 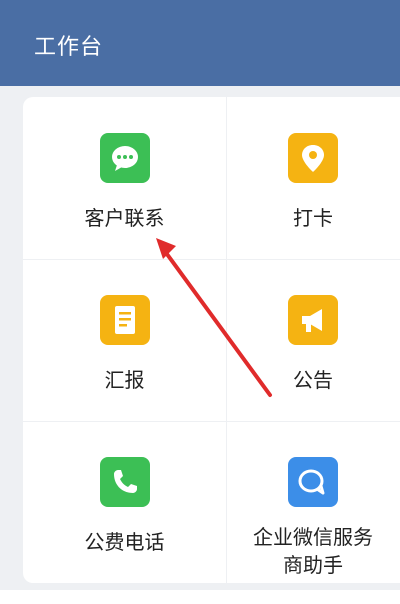 I want to click on wechat-chat-icon, so click(x=124, y=158).